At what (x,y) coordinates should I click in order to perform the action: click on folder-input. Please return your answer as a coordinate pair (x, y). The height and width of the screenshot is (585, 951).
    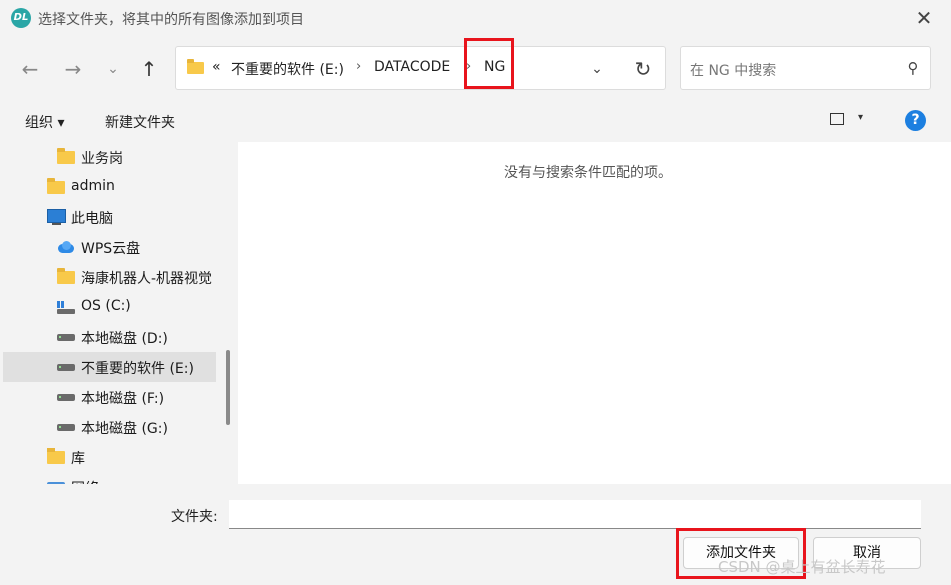
    Looking at the image, I should click on (575, 514).